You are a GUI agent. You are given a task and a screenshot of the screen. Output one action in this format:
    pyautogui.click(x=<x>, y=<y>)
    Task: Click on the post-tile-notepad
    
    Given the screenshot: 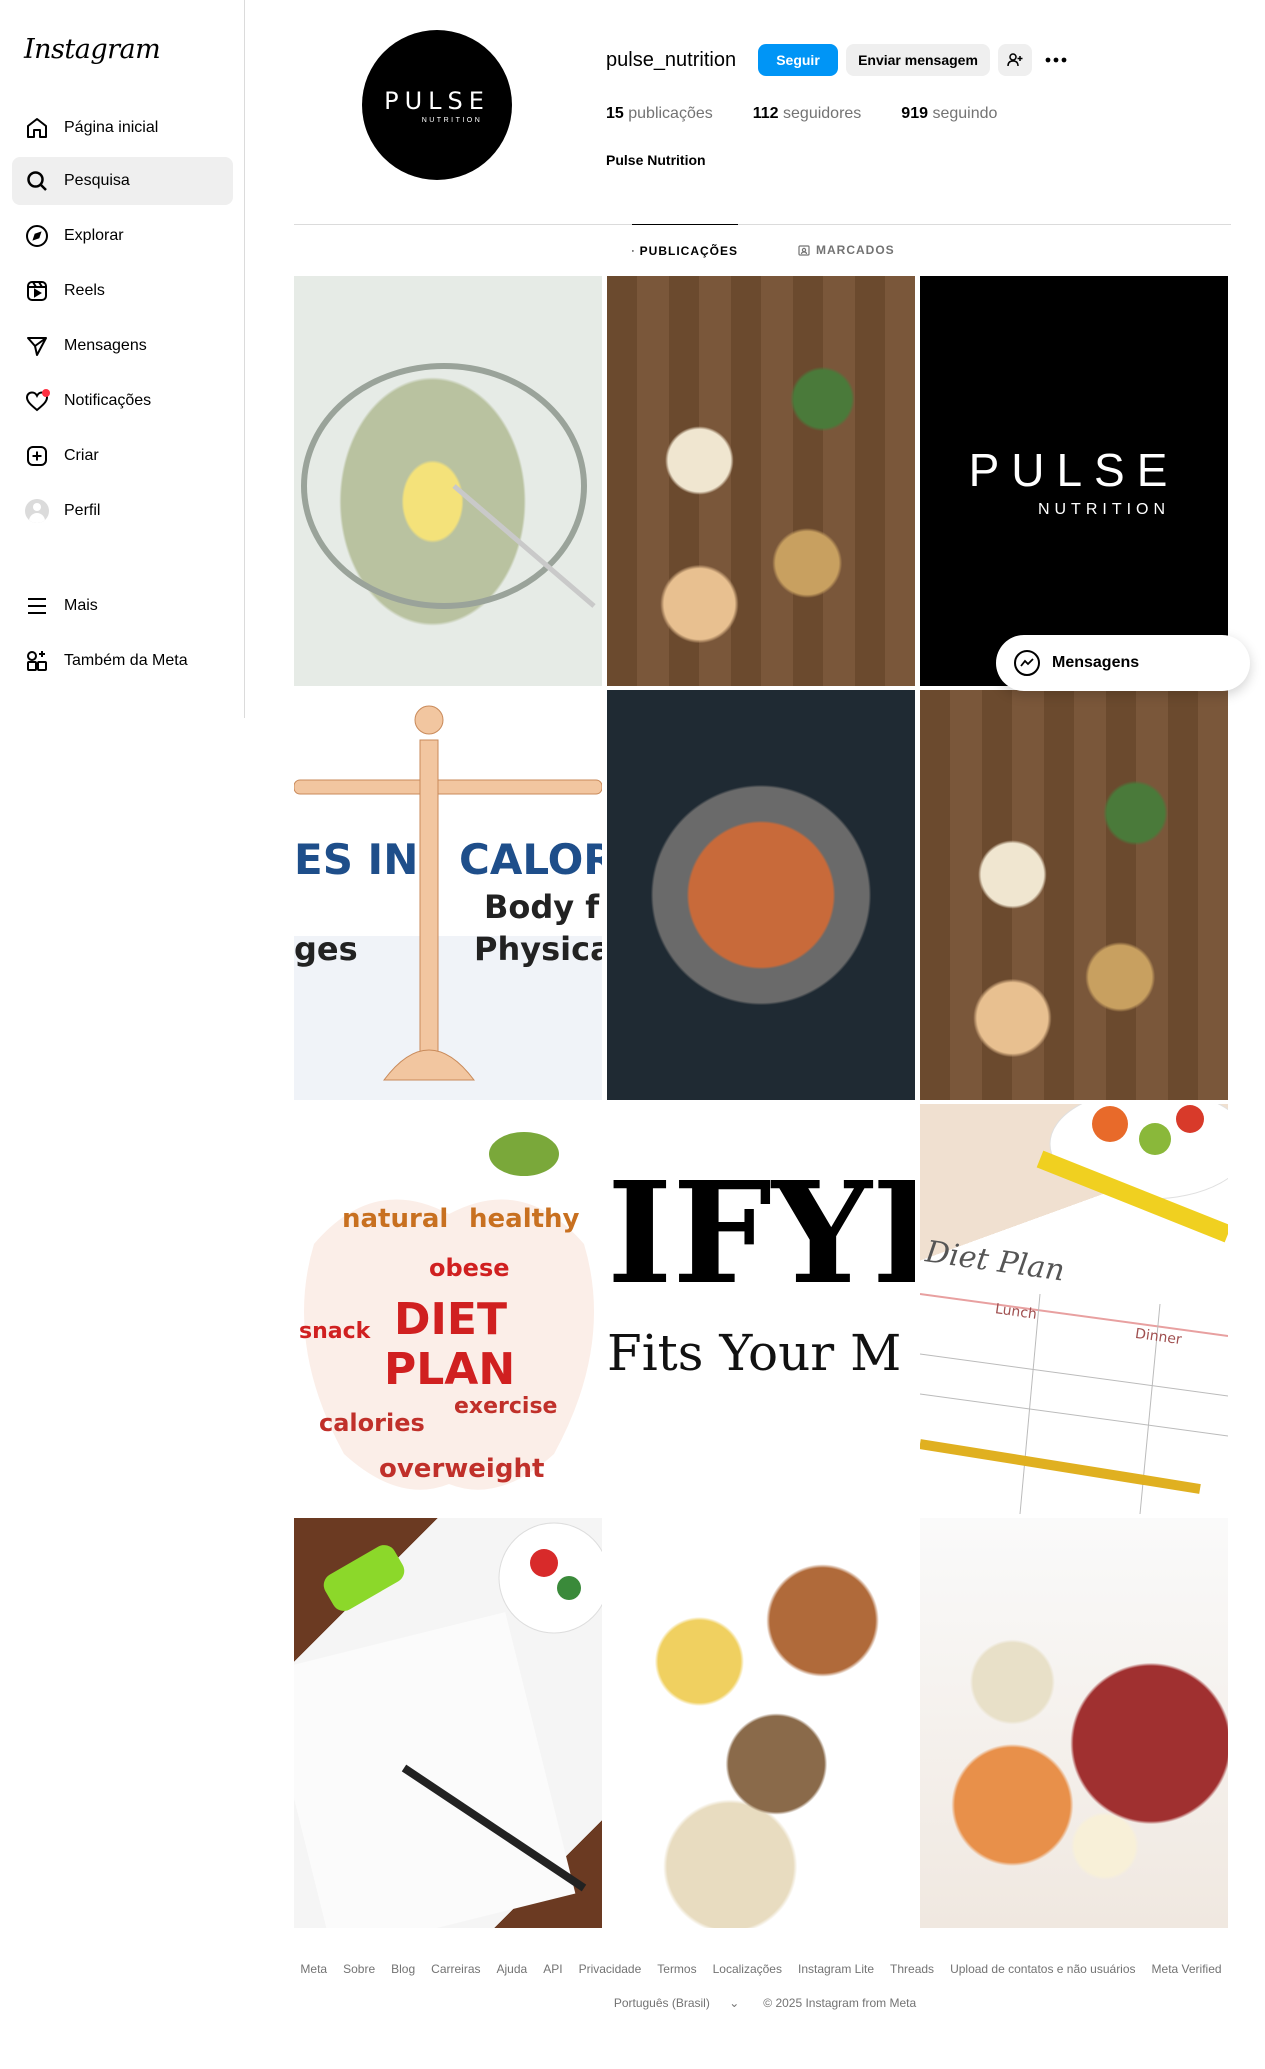 What is the action you would take?
    pyautogui.click(x=448, y=1723)
    